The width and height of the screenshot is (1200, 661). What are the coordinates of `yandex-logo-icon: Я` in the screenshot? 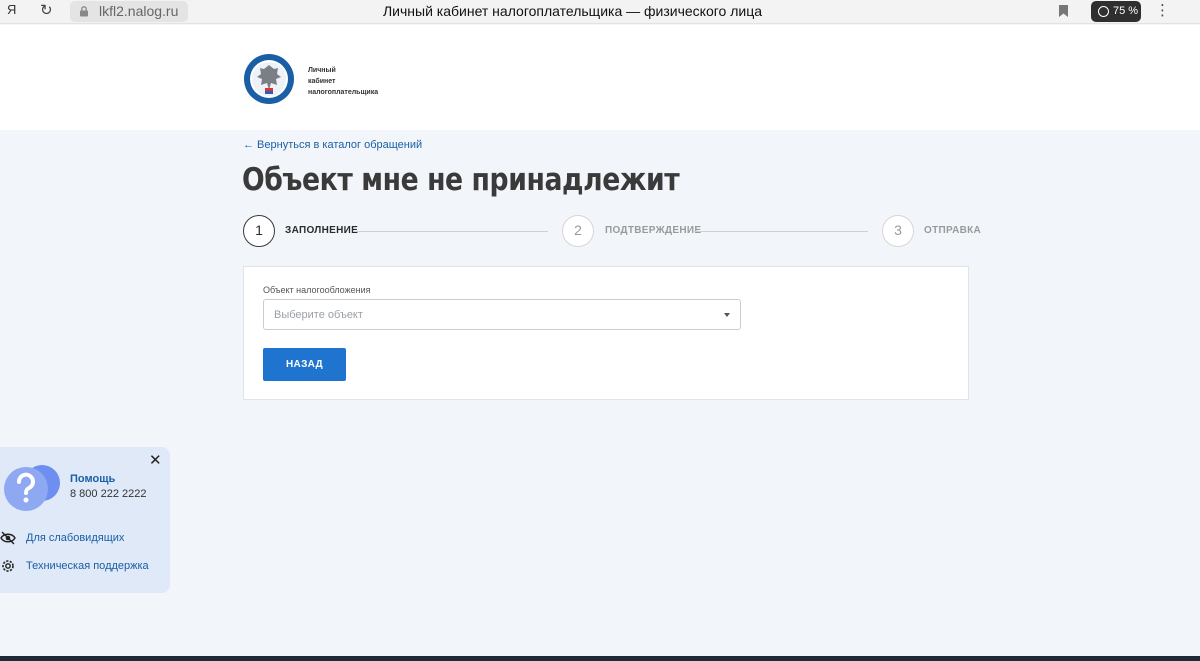 It's located at (11, 9).